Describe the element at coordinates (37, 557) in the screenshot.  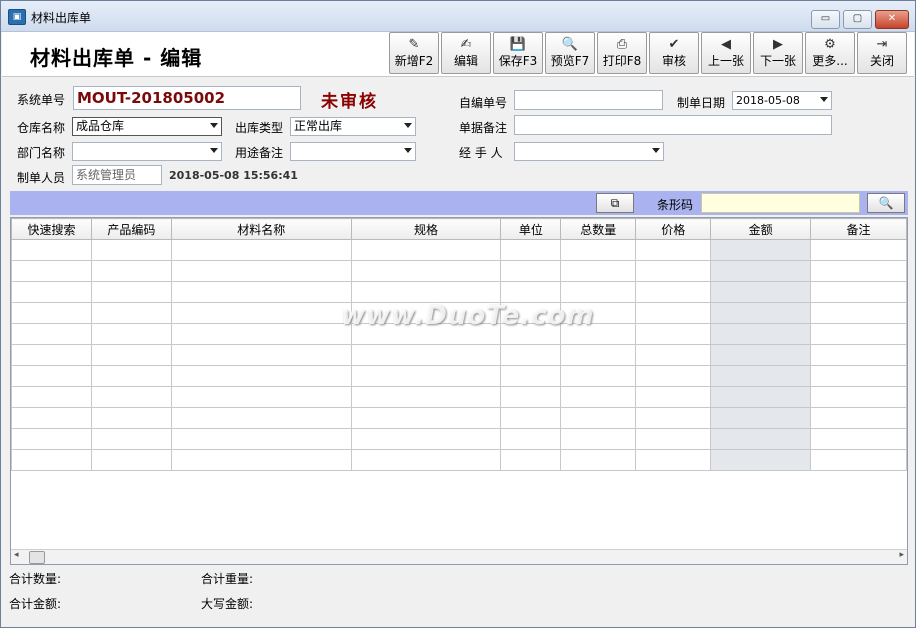
I see `scrollbar-thumb` at that location.